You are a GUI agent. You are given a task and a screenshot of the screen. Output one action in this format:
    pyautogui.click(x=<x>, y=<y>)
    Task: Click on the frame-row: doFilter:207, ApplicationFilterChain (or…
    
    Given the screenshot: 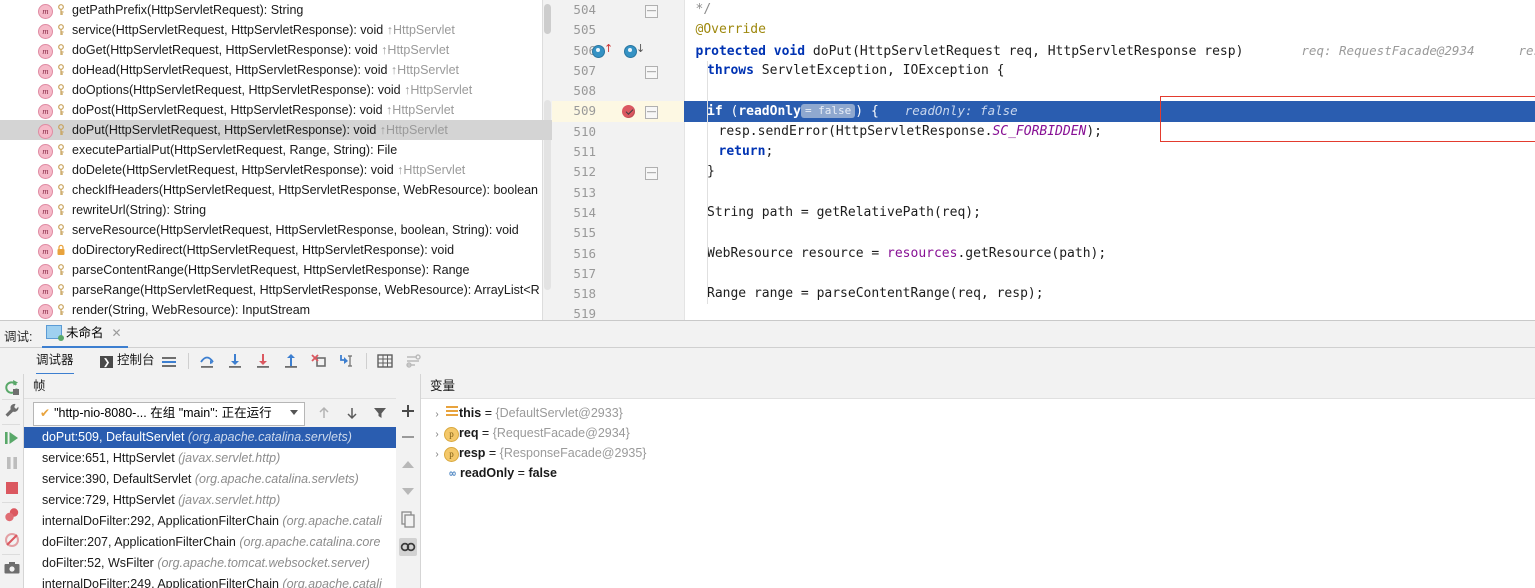 What is the action you would take?
    pyautogui.click(x=222, y=542)
    